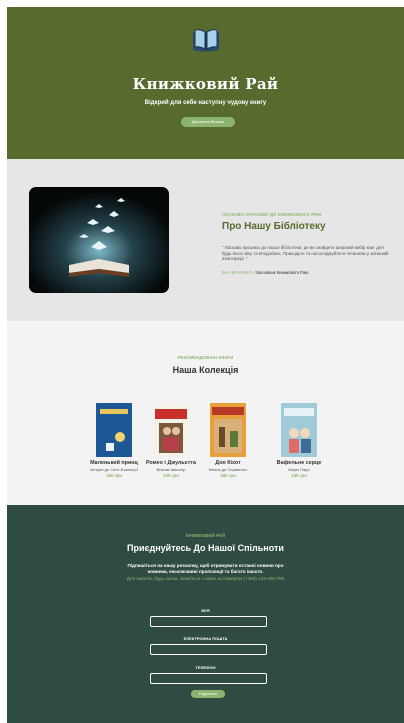 This screenshot has width=404, height=723. Describe the element at coordinates (114, 463) in the screenshot. I see `book-title: Маленький принц` at that location.